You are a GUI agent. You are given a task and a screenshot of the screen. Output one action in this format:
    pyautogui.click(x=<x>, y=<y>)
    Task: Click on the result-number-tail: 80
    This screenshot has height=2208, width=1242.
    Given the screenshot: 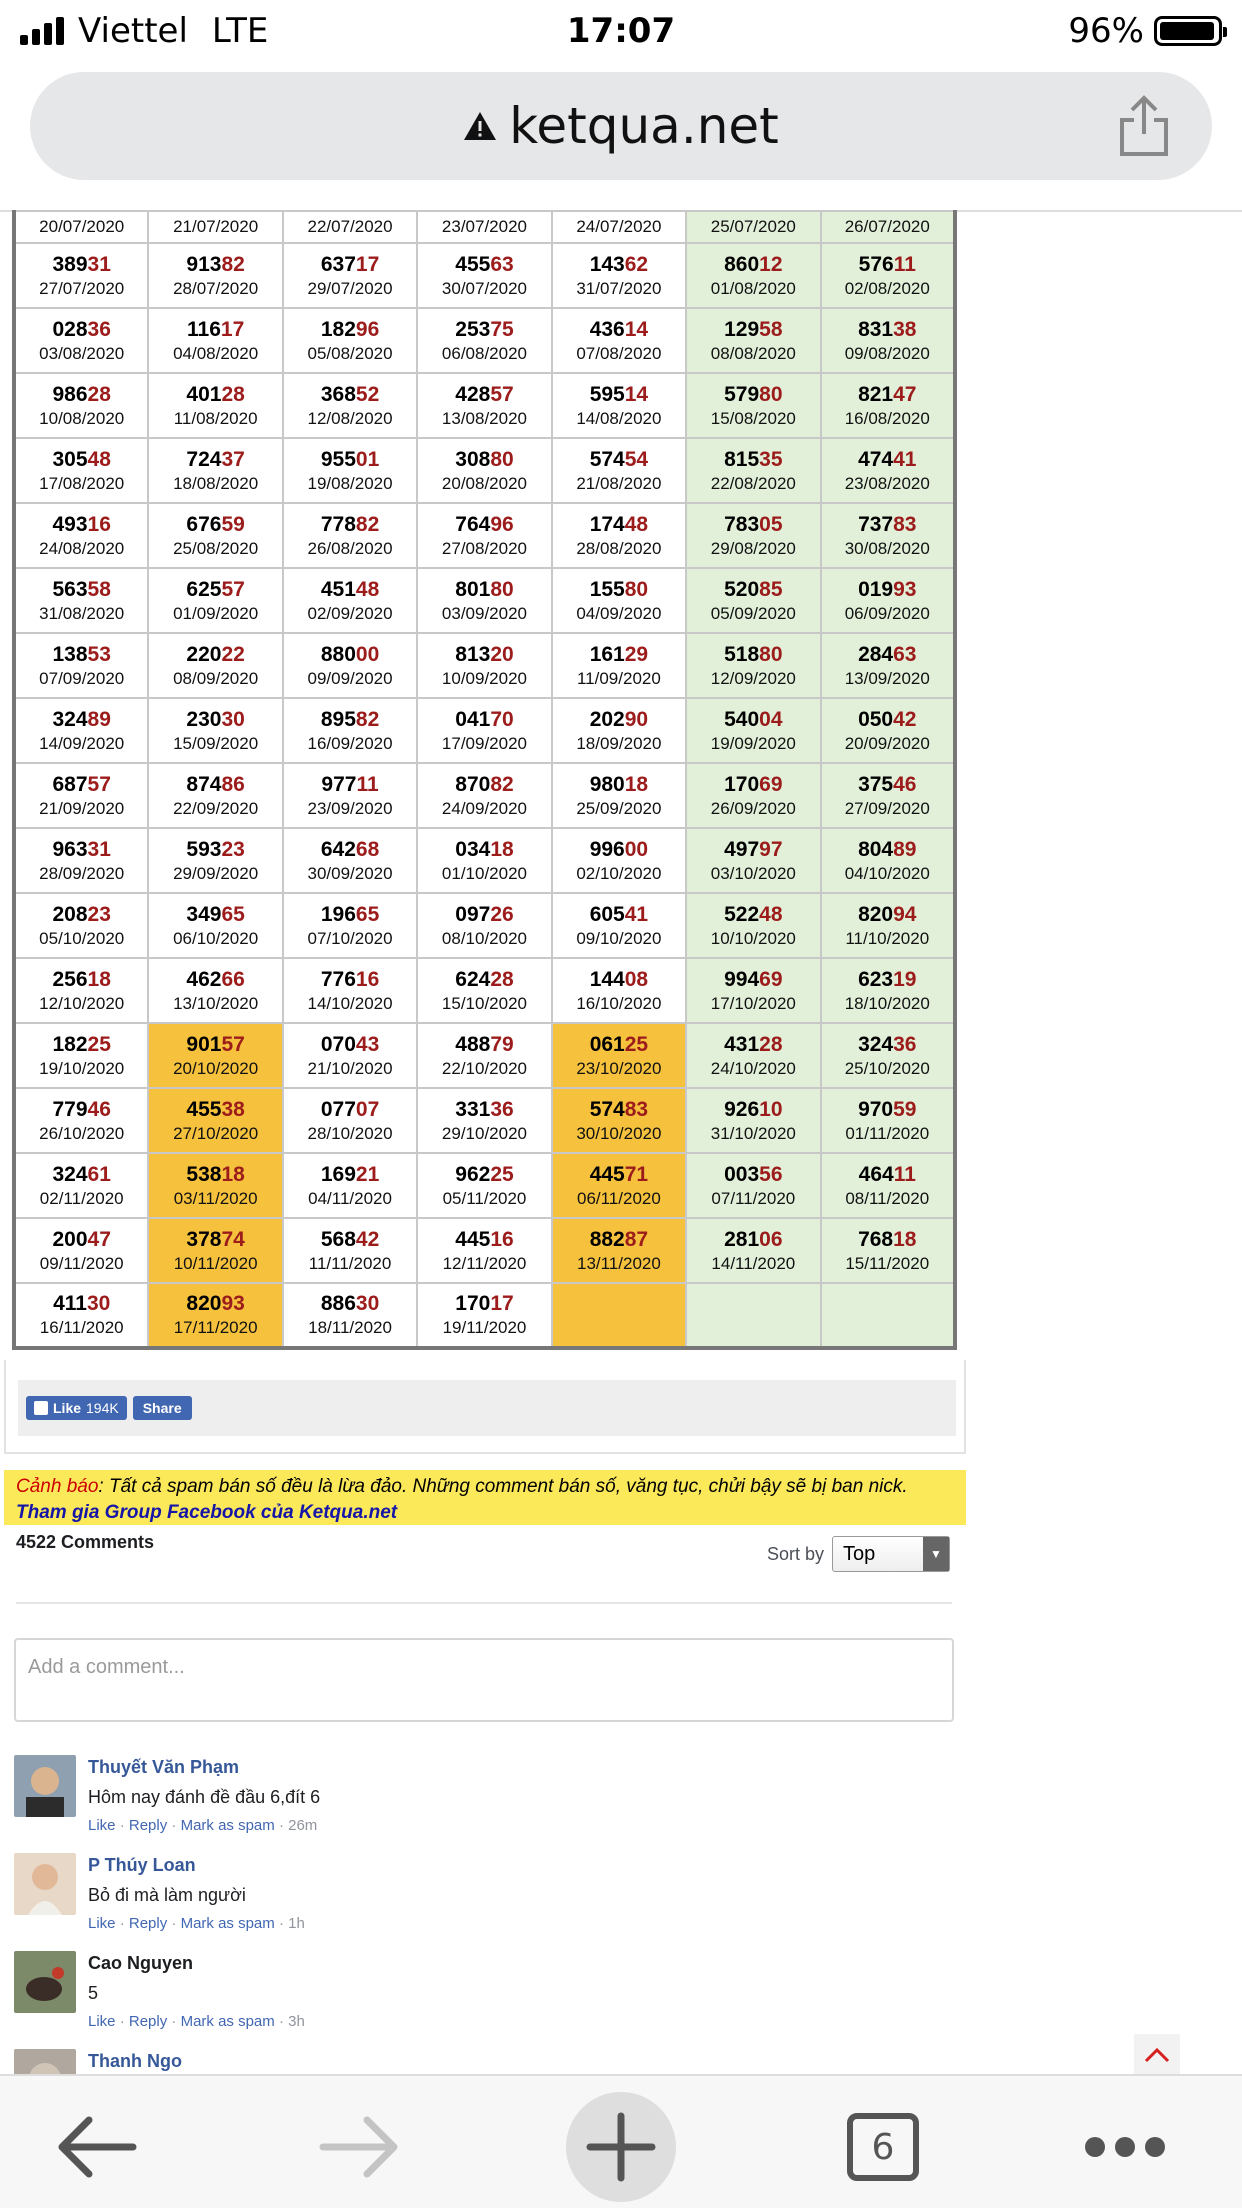 What is the action you would take?
    pyautogui.click(x=502, y=459)
    